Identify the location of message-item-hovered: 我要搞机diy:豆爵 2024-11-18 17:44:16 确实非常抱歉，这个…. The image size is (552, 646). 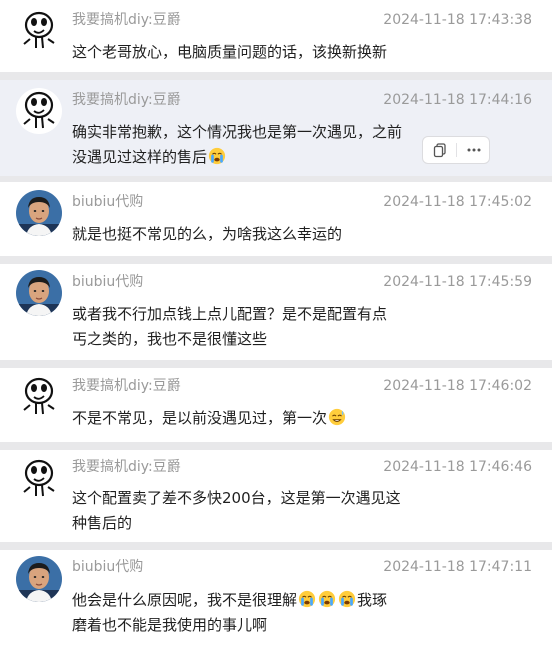
(276, 128).